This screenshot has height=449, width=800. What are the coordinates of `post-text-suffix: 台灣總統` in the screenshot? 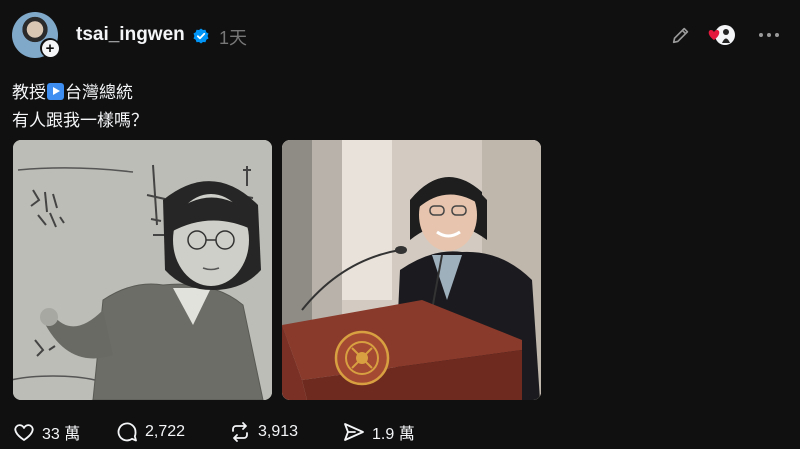 It's located at (99, 92).